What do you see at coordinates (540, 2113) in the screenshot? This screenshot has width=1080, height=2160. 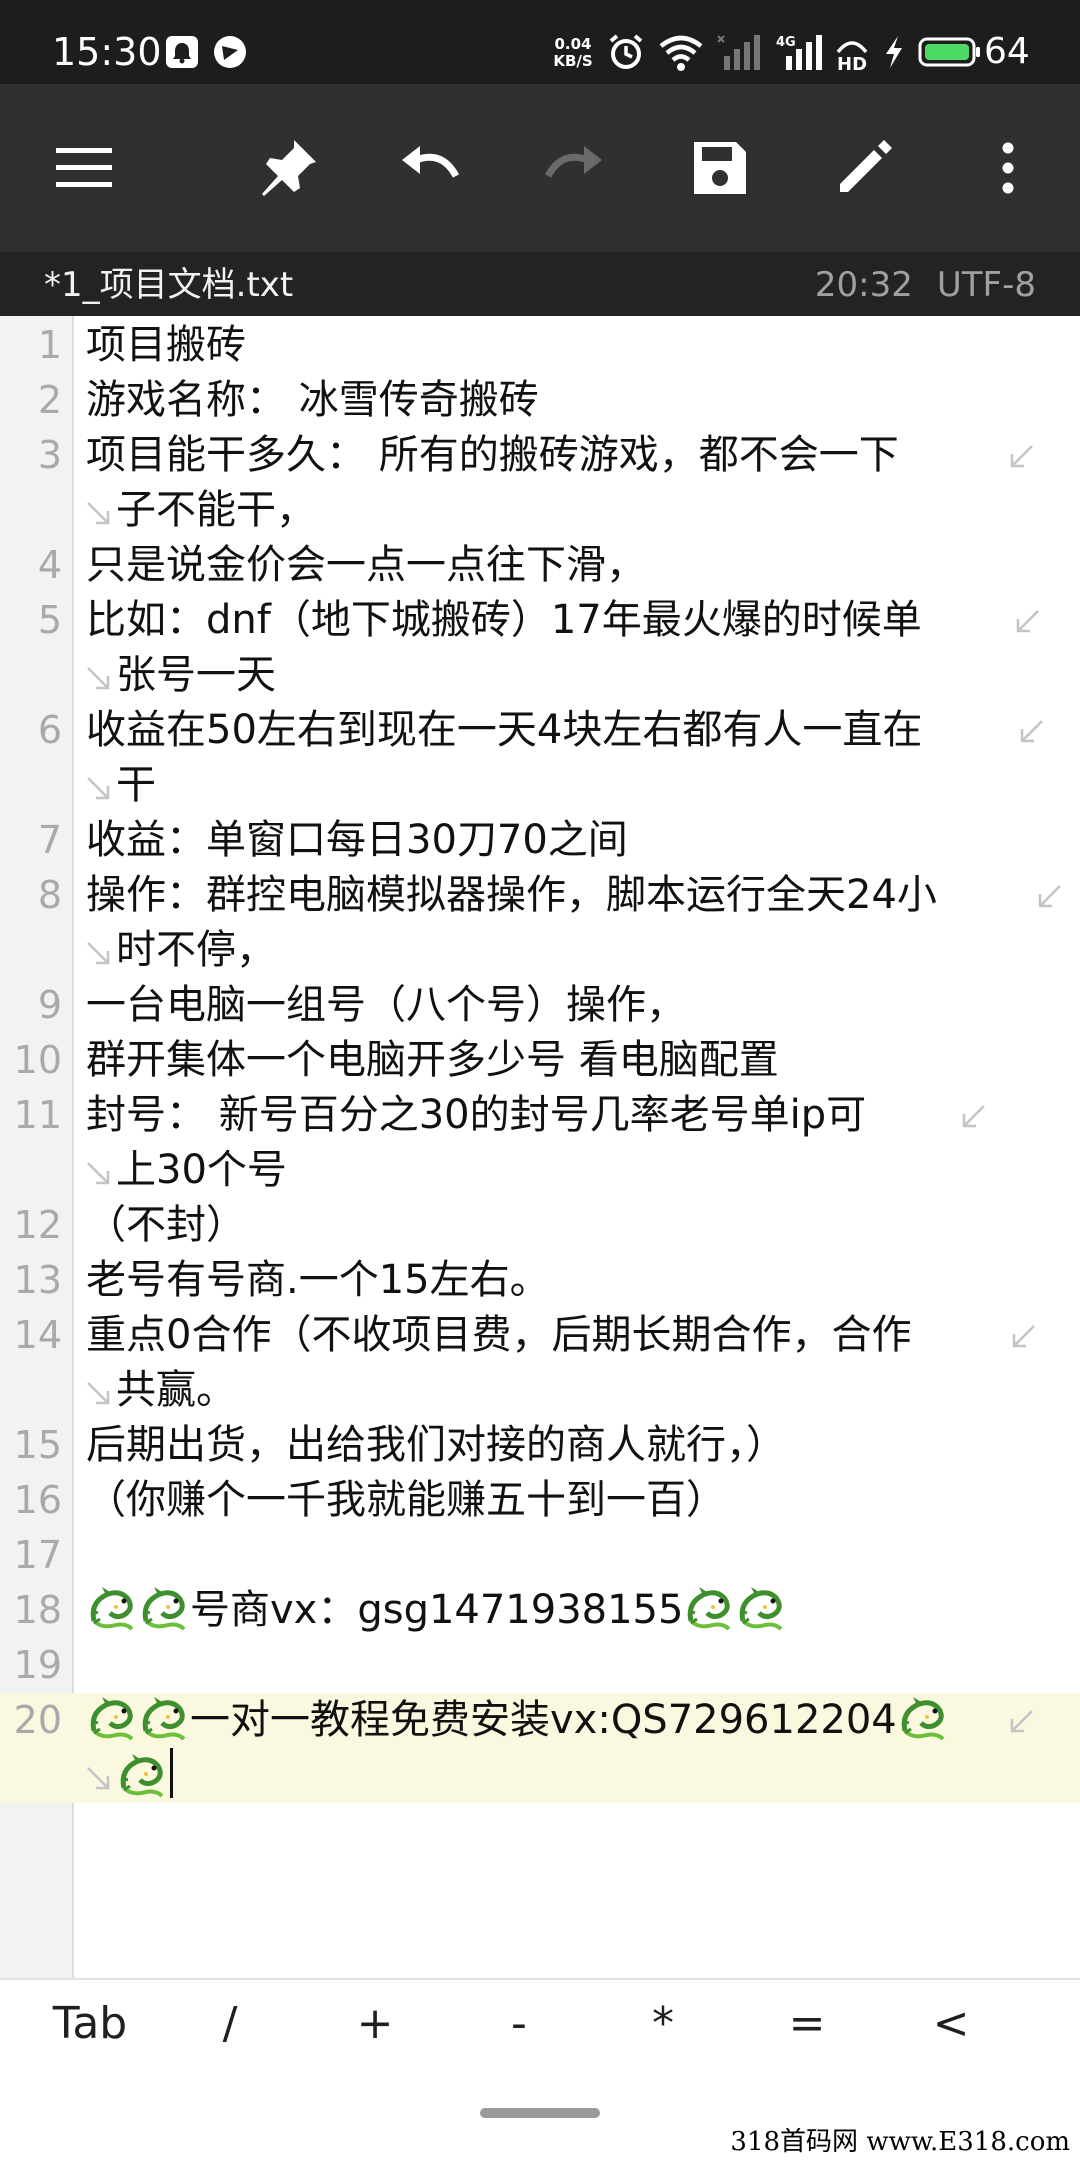 I see `navigation-gesture-bar` at bounding box center [540, 2113].